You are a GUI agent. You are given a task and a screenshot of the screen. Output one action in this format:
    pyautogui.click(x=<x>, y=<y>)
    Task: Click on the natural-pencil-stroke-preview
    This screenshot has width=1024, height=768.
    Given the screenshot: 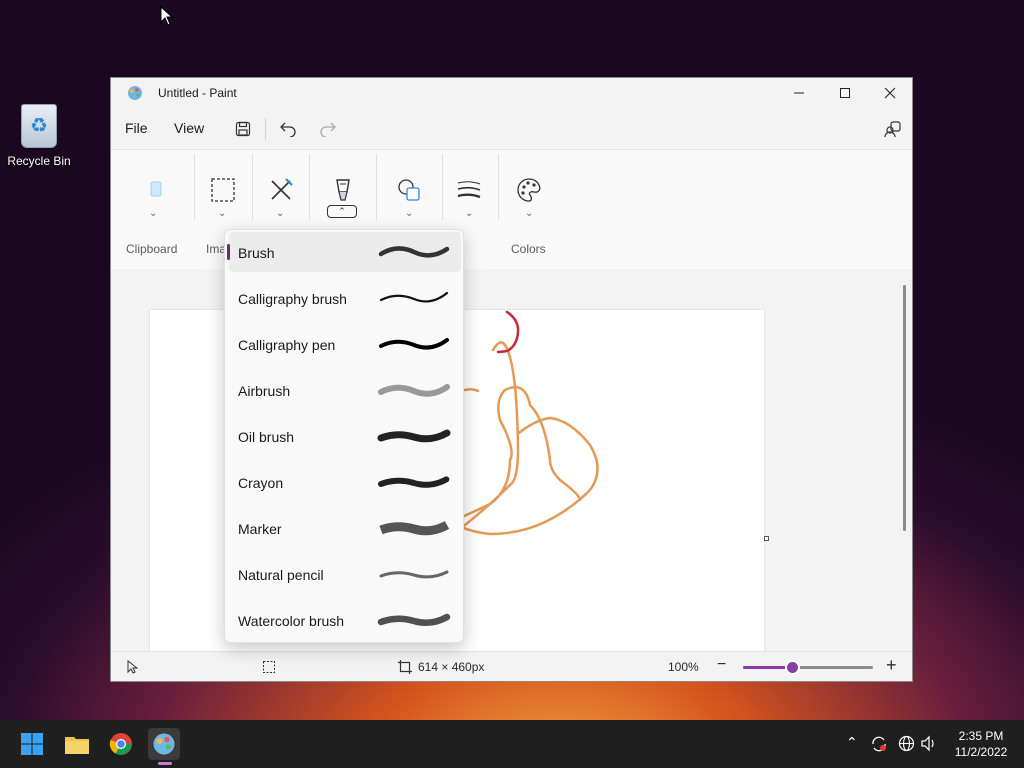 What is the action you would take?
    pyautogui.click(x=414, y=574)
    